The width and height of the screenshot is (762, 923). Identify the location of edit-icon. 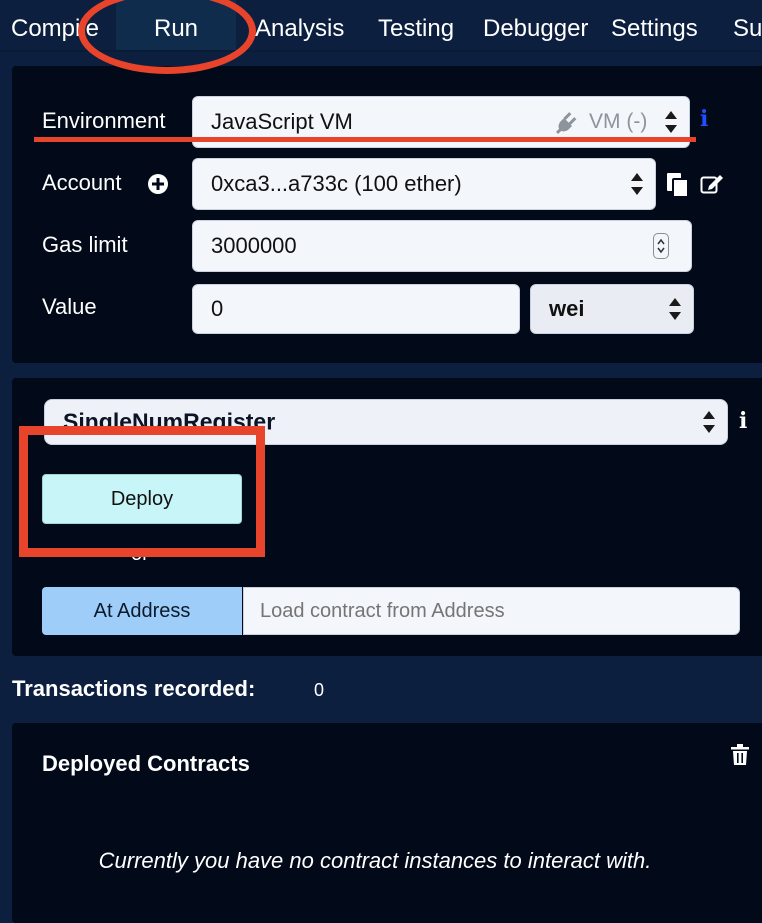
(712, 184).